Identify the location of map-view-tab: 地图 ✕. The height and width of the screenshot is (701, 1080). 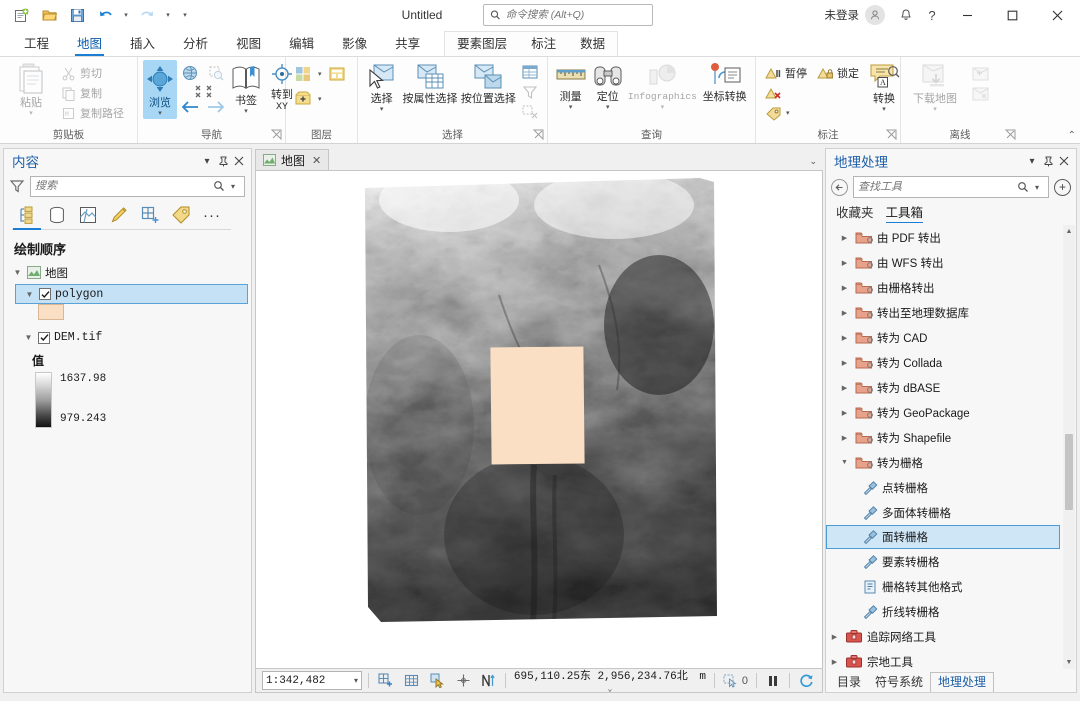
(292, 159).